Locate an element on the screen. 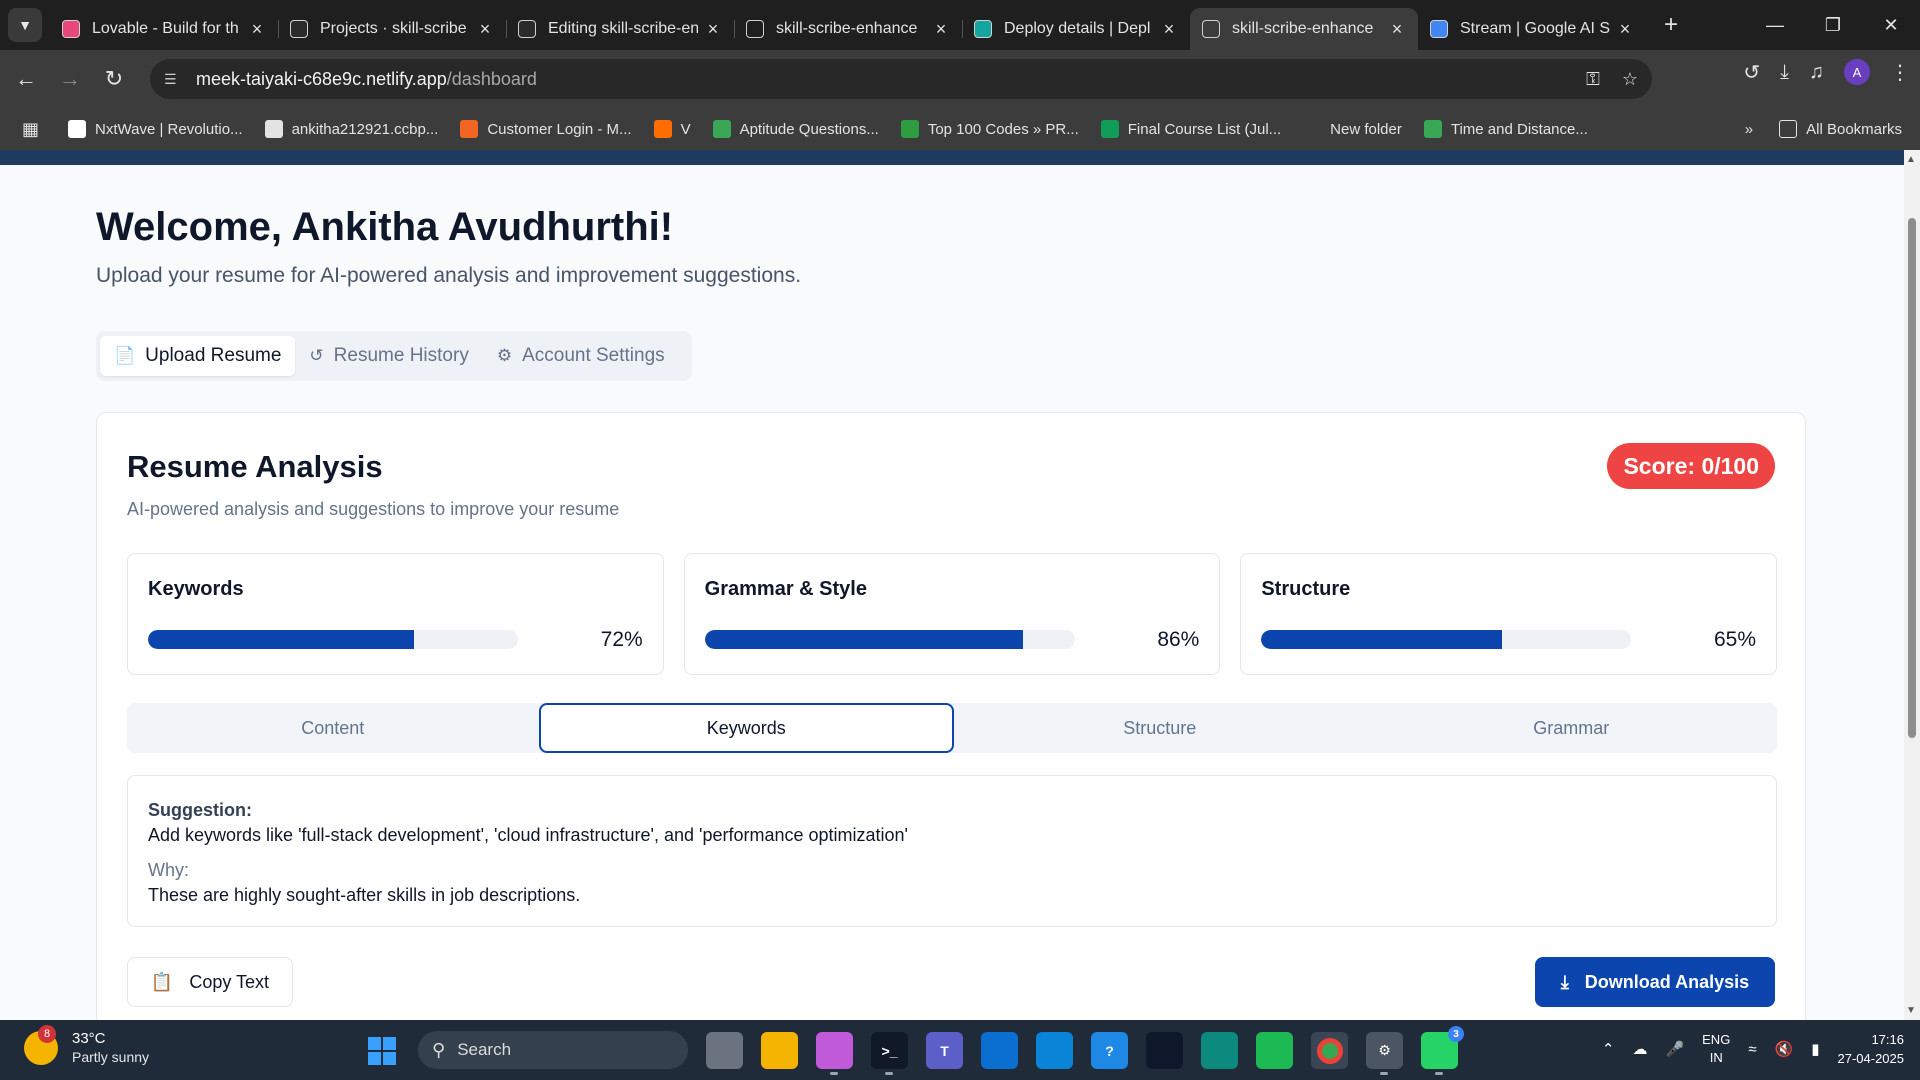  battery-icon: ▮ is located at coordinates (1815, 1049).